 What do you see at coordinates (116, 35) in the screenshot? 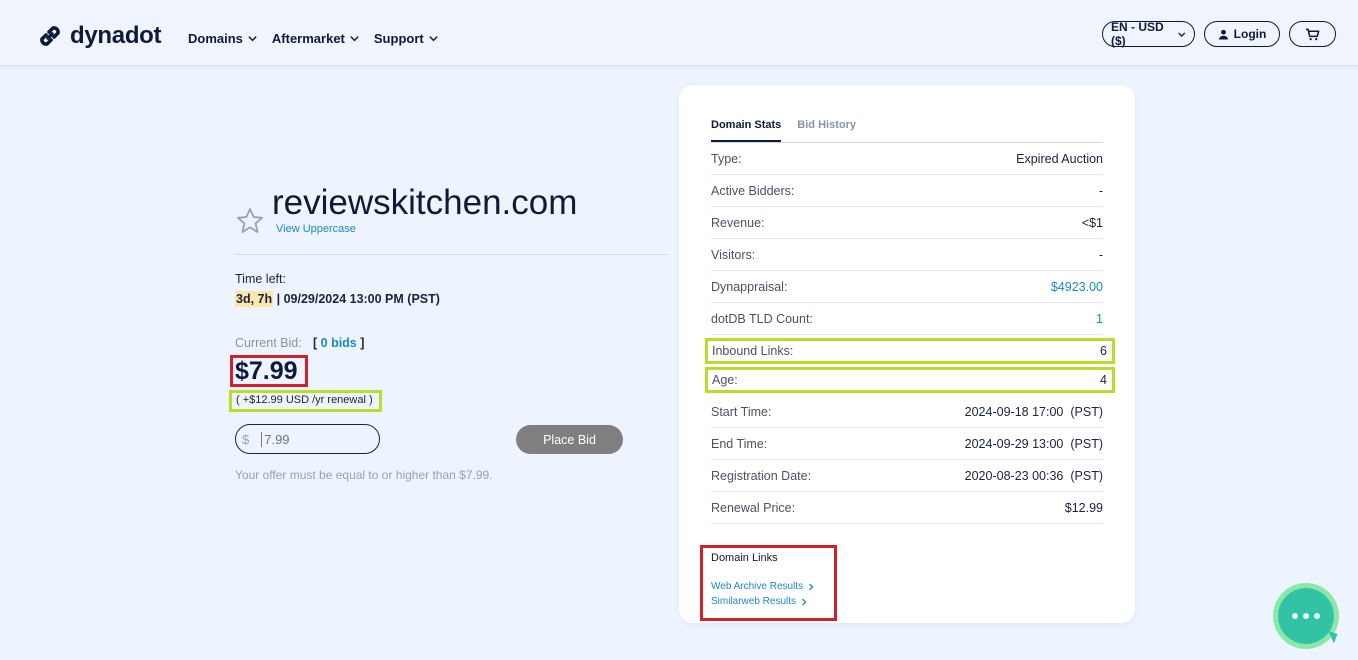
I see `brand-name: dynadot` at bounding box center [116, 35].